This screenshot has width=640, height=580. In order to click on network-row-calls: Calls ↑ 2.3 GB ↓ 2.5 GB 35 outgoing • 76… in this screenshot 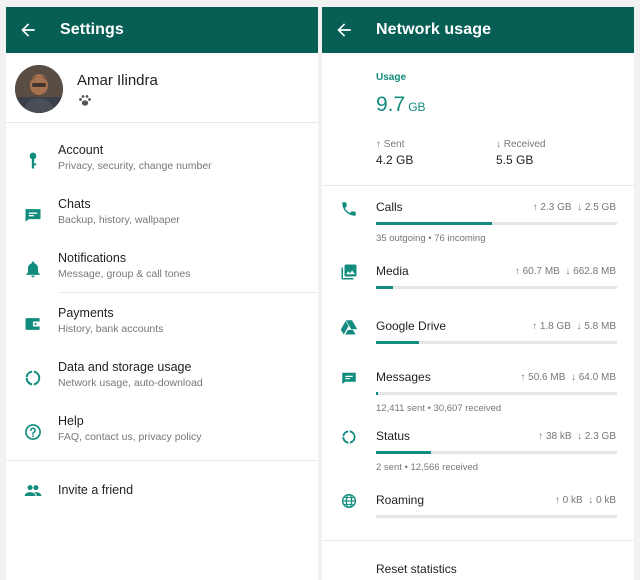, I will do `click(478, 224)`.